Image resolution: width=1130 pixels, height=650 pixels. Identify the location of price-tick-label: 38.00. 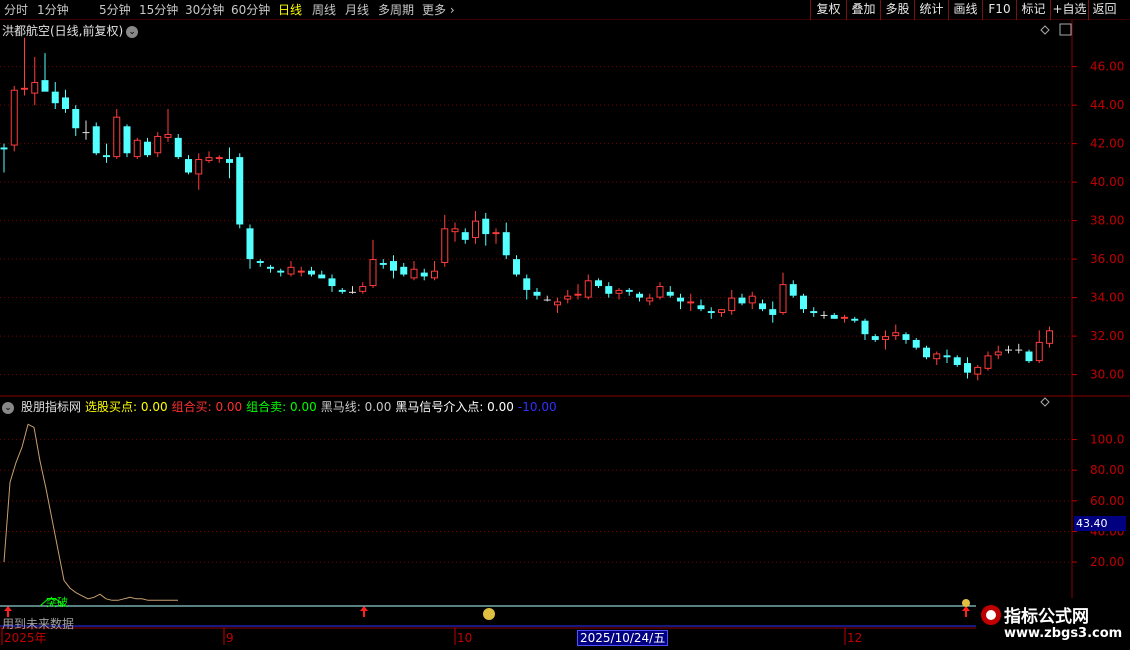
(1107, 221).